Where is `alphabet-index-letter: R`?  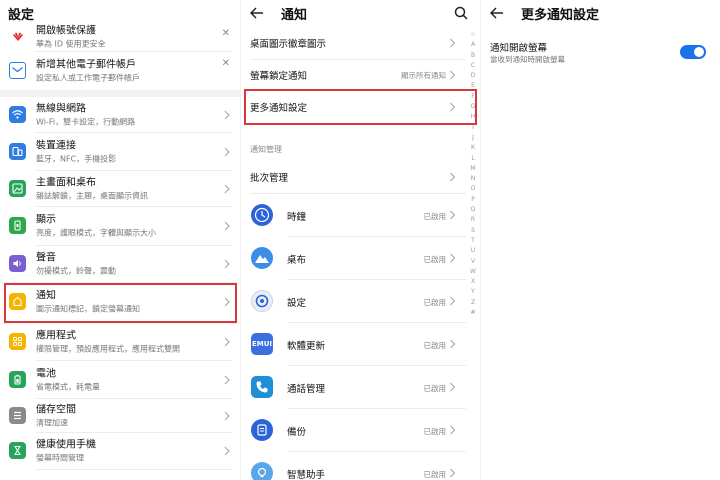
alphabet-index-letter: R is located at coordinates (473, 220).